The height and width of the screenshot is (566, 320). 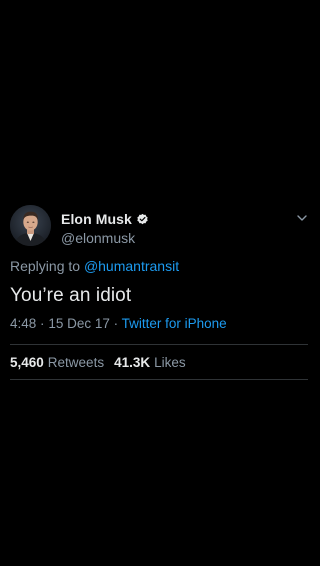 I want to click on likes-stat: 41.3K Likes, so click(x=150, y=362).